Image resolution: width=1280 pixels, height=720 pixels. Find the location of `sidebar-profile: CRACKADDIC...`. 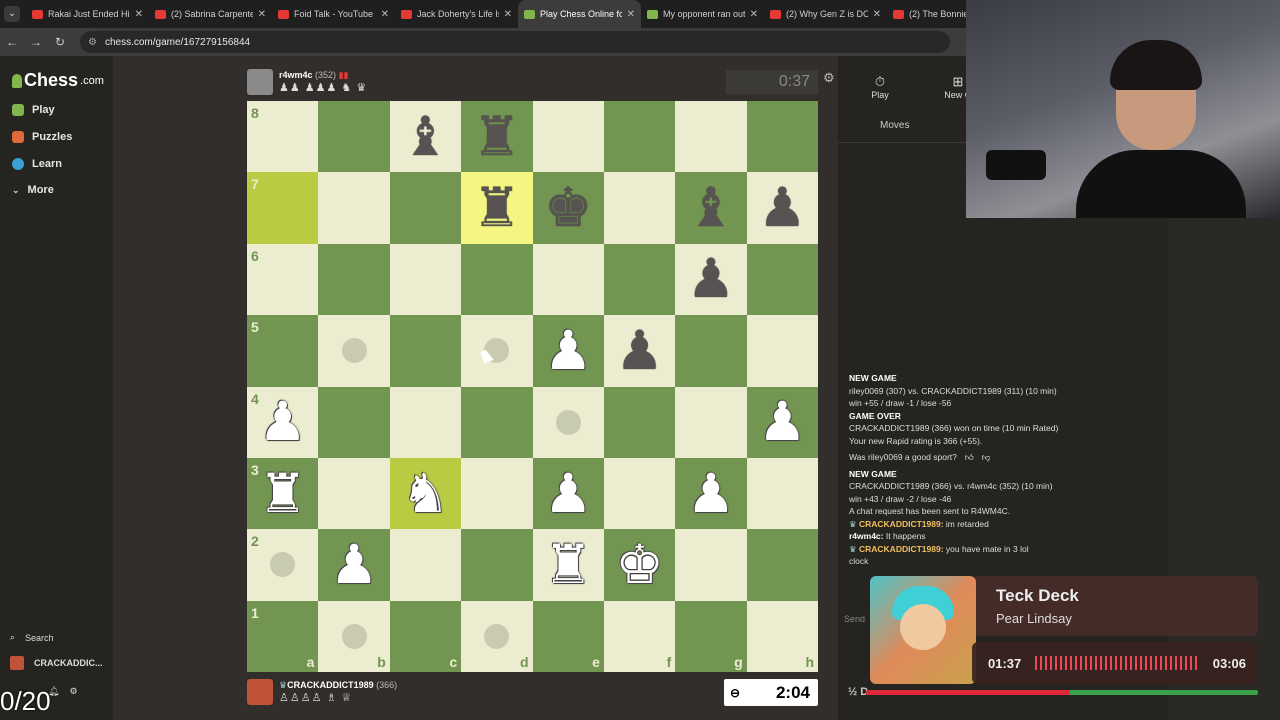

sidebar-profile: CRACKADDIC... is located at coordinates (56, 663).